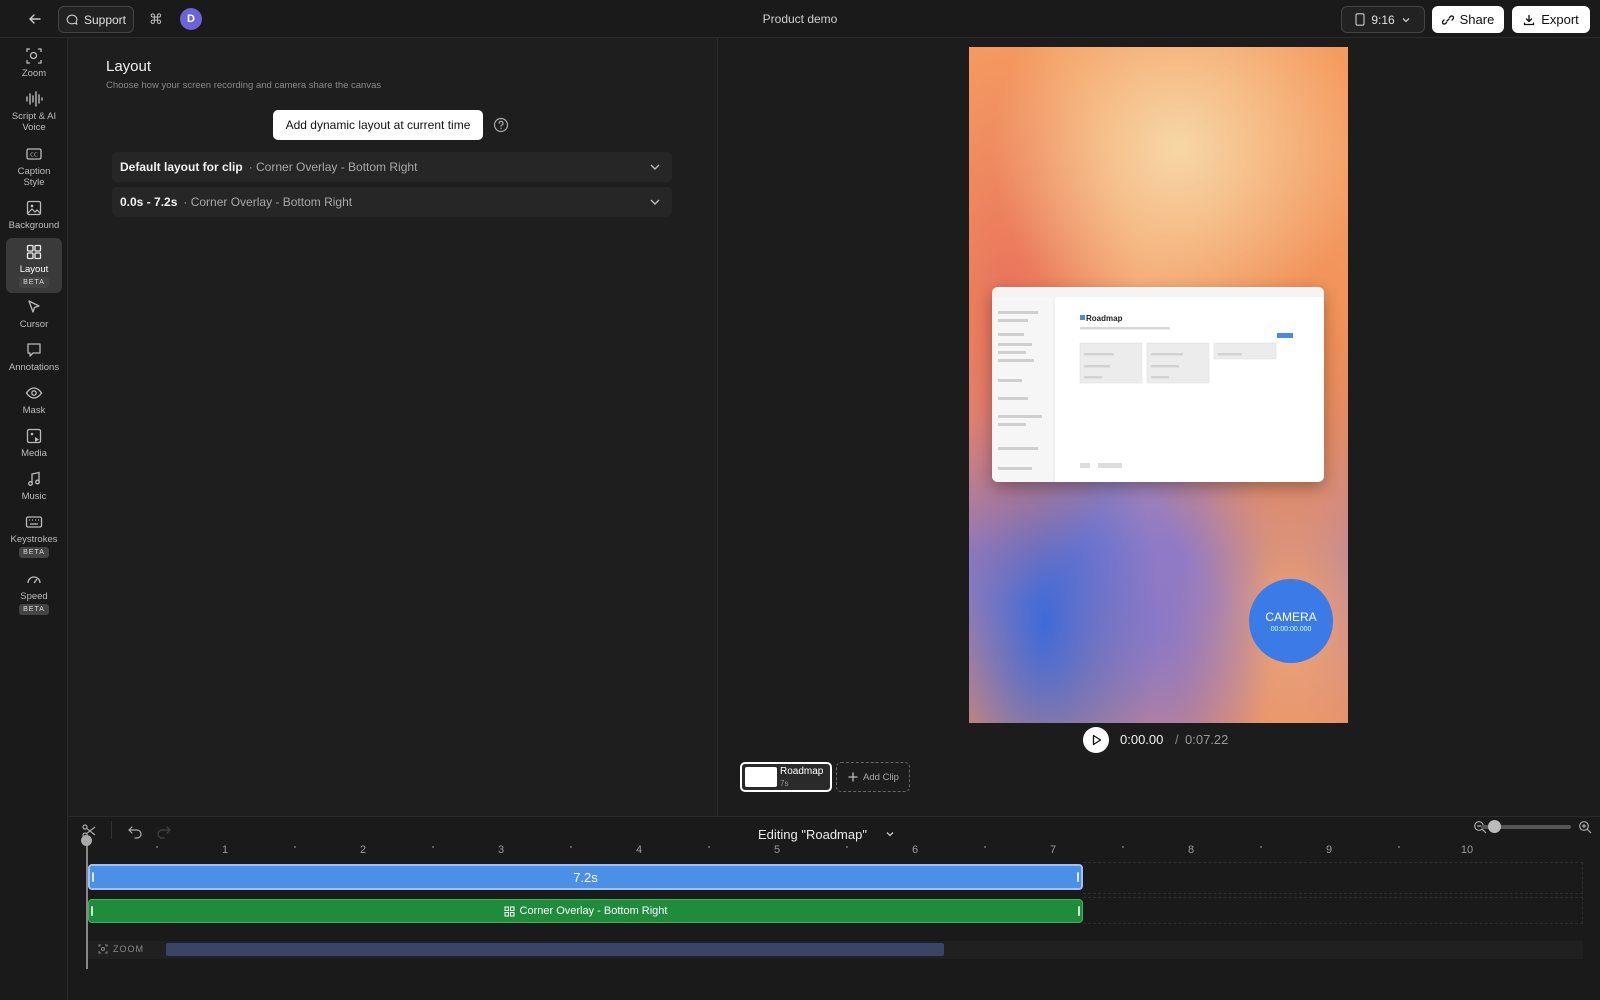  Describe the element at coordinates (1529, 19) in the screenshot. I see `download-icon` at that location.